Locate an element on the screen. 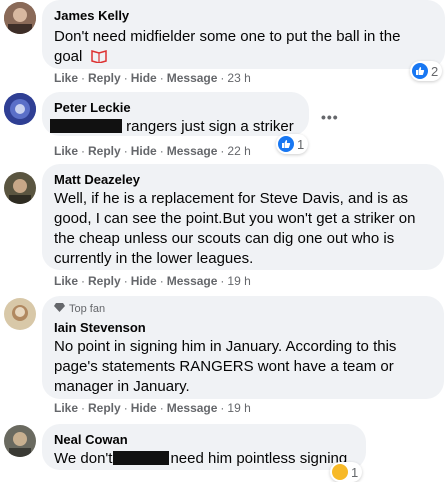 The height and width of the screenshot is (482, 446). comment-actions: Like · Reply · Hide · Message · 23 h is located at coordinates (152, 78).